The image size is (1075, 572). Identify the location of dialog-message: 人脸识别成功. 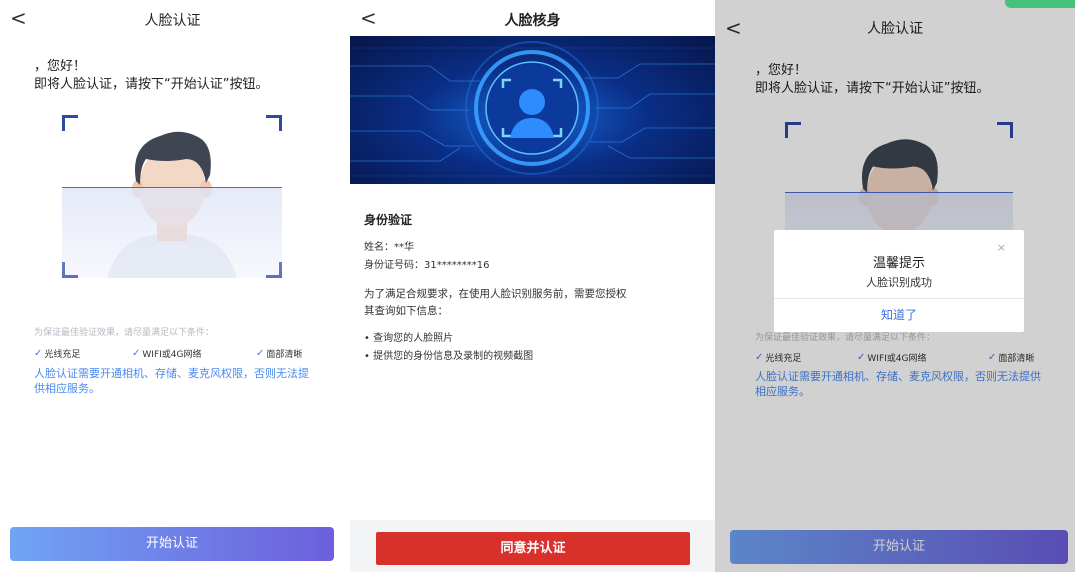
(899, 282).